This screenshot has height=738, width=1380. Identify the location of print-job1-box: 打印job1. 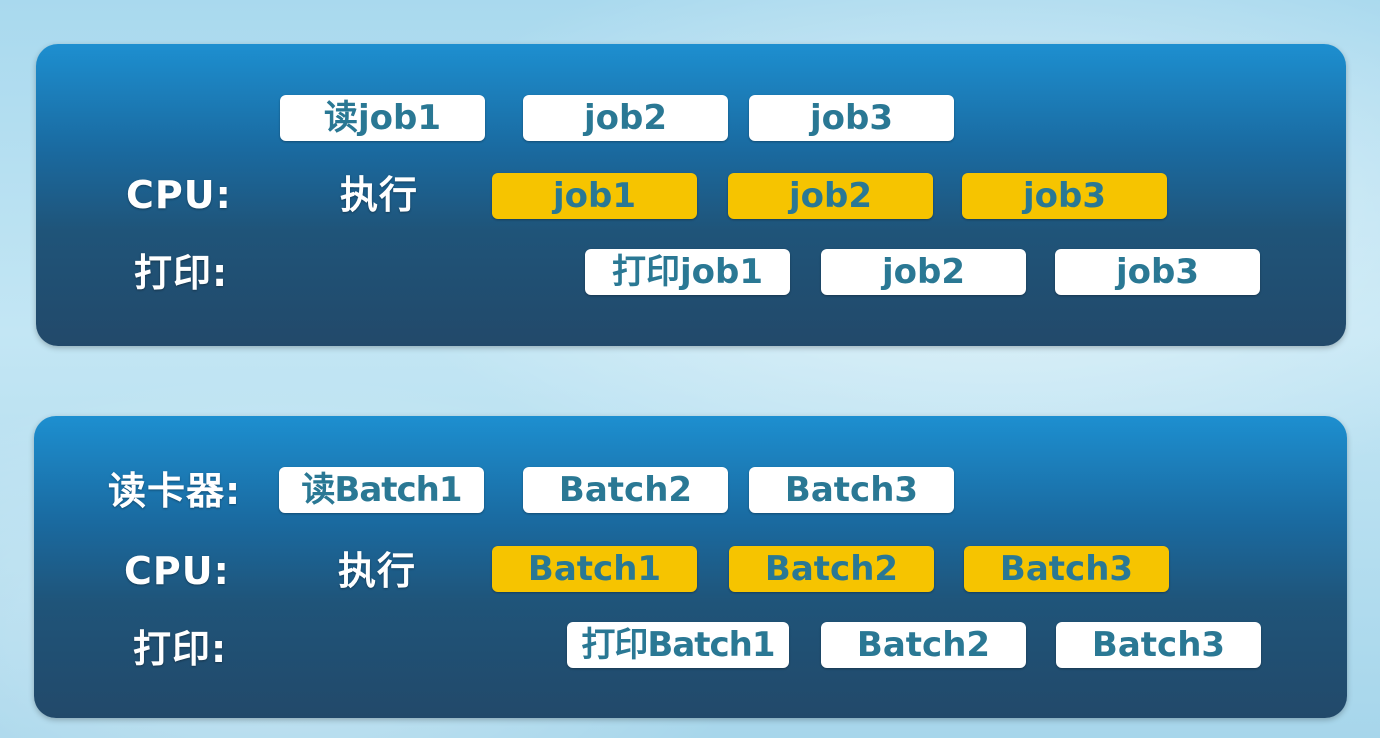
(687, 272).